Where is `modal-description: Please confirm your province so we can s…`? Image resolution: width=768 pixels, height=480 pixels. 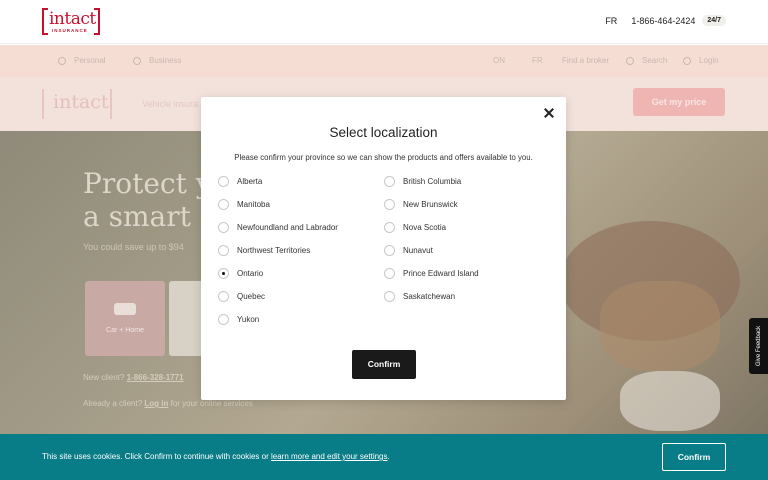 modal-description: Please confirm your province so we can s… is located at coordinates (383, 157).